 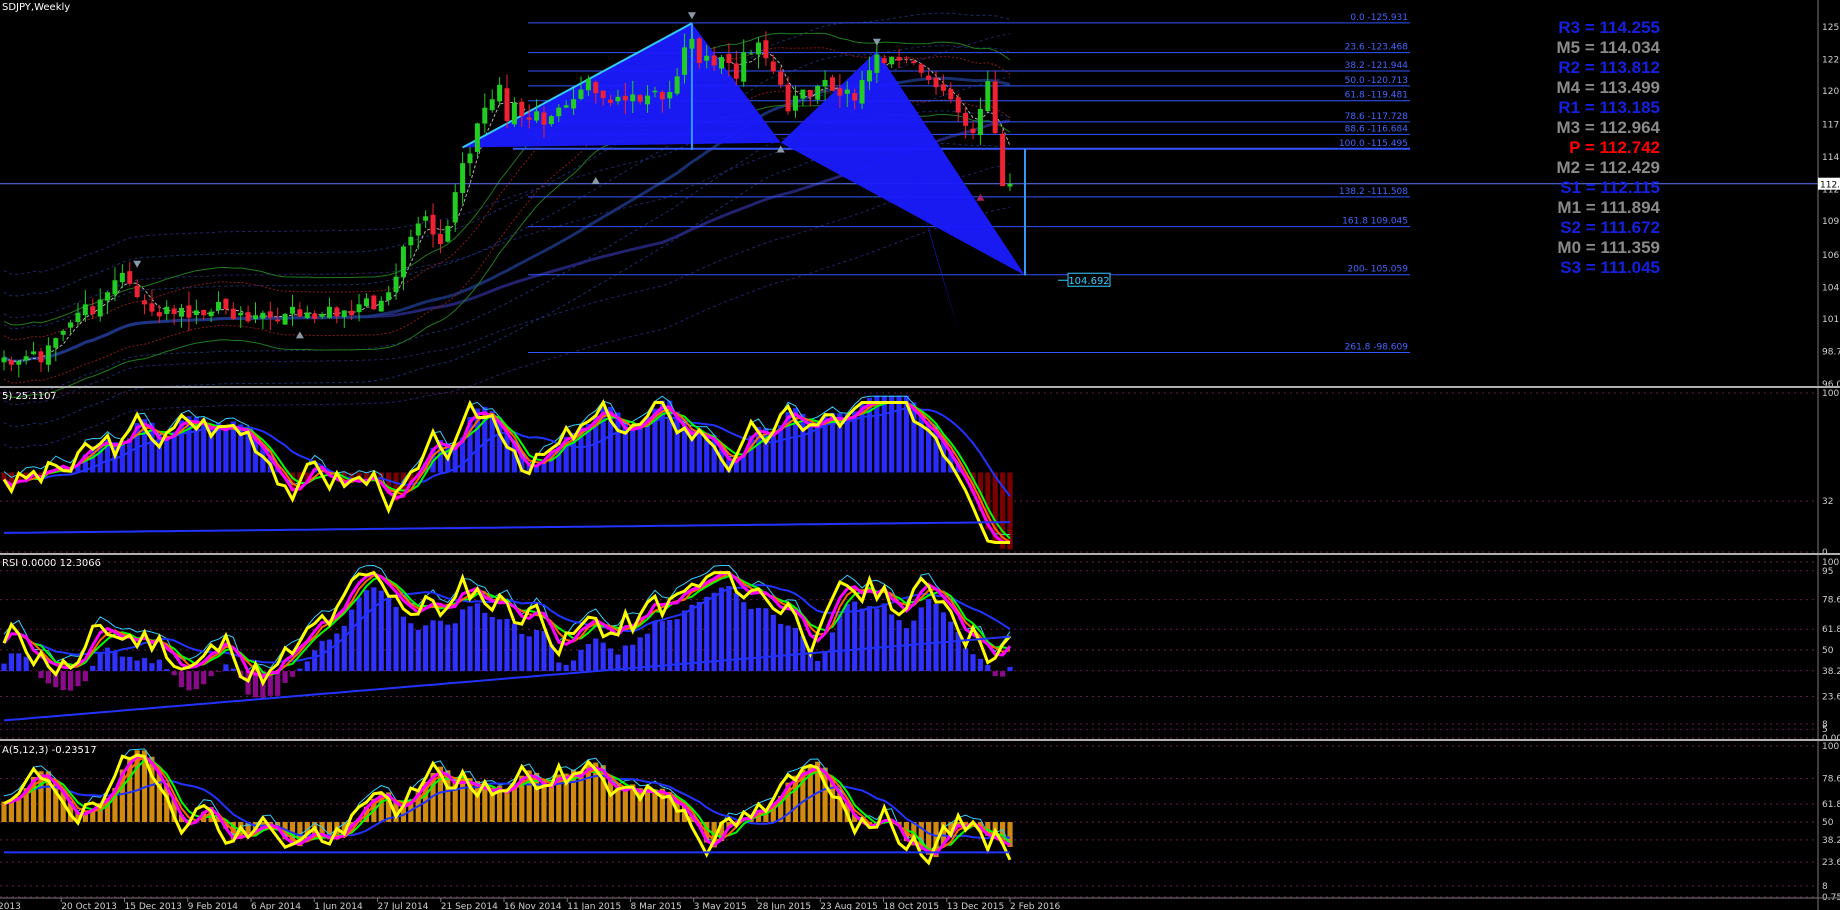 I want to click on level-tick-label: 100, so click(x=1830, y=394).